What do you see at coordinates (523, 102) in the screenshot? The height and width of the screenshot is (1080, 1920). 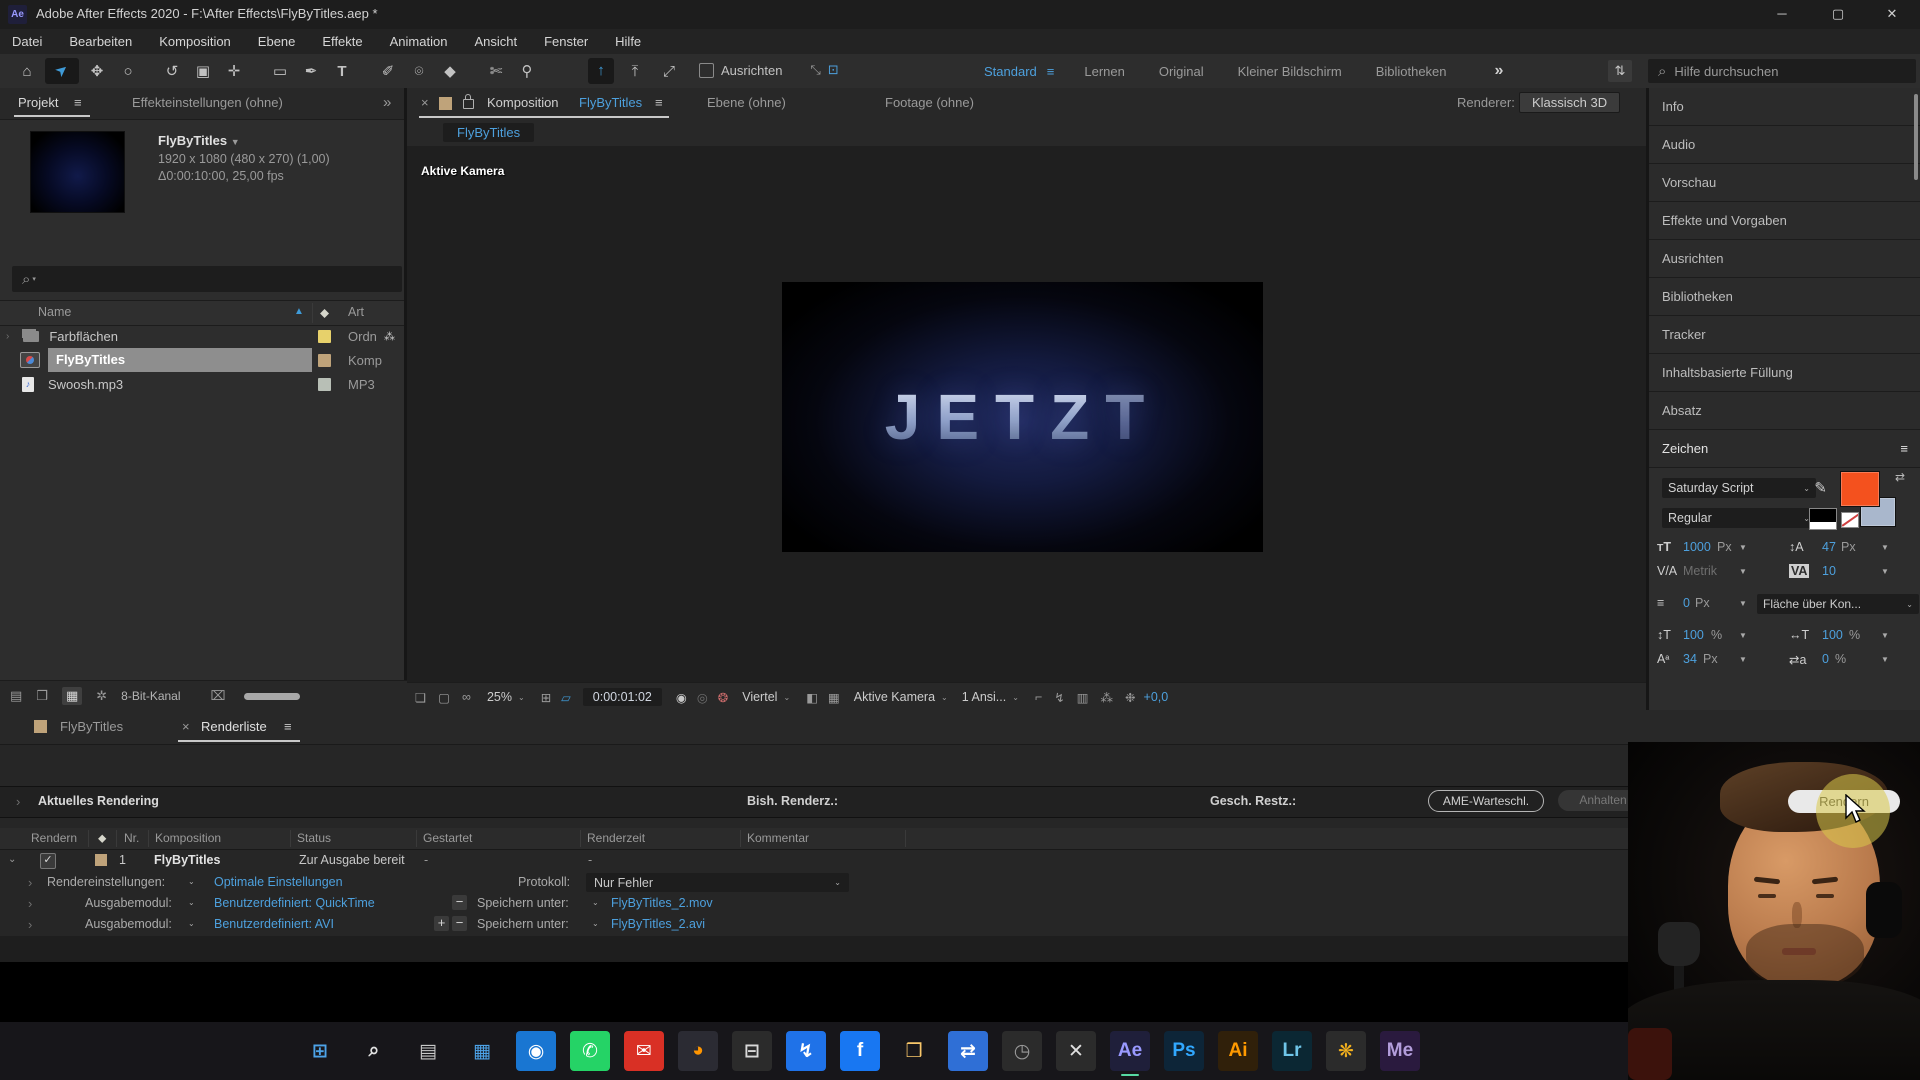 I see `tab-komposition-label: Komposition` at bounding box center [523, 102].